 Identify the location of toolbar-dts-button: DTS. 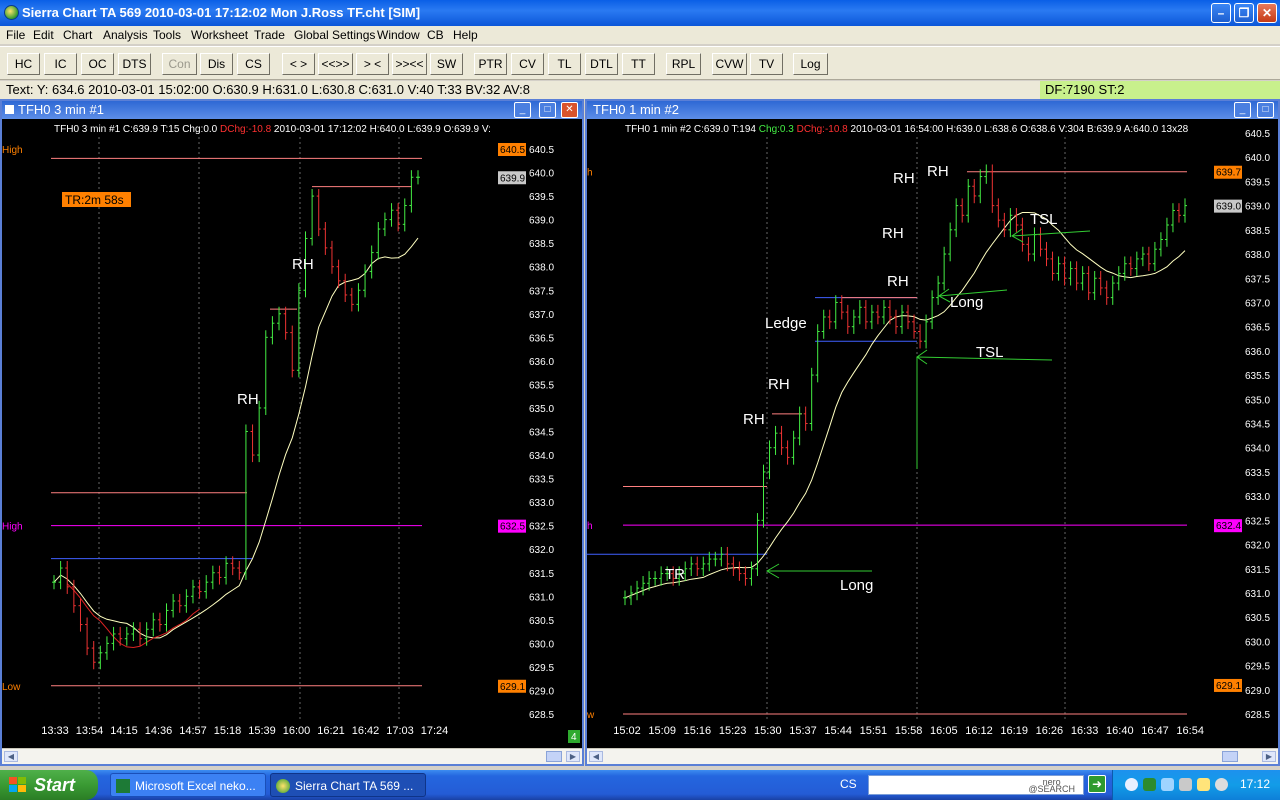
(134, 64).